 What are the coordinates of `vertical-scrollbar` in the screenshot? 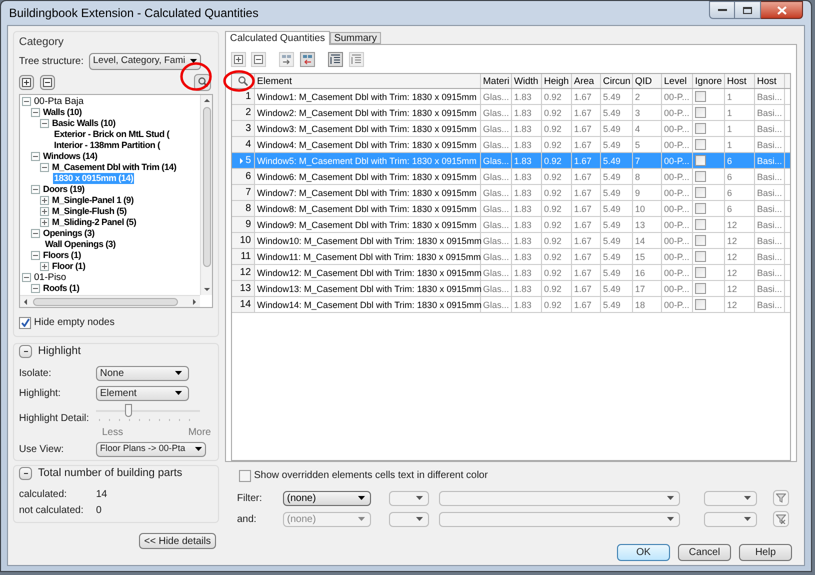 It's located at (206, 194).